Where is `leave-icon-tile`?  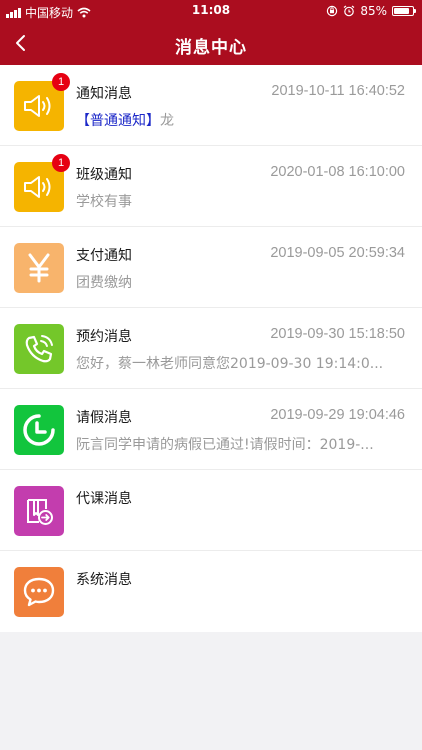
leave-icon-tile is located at coordinates (39, 430).